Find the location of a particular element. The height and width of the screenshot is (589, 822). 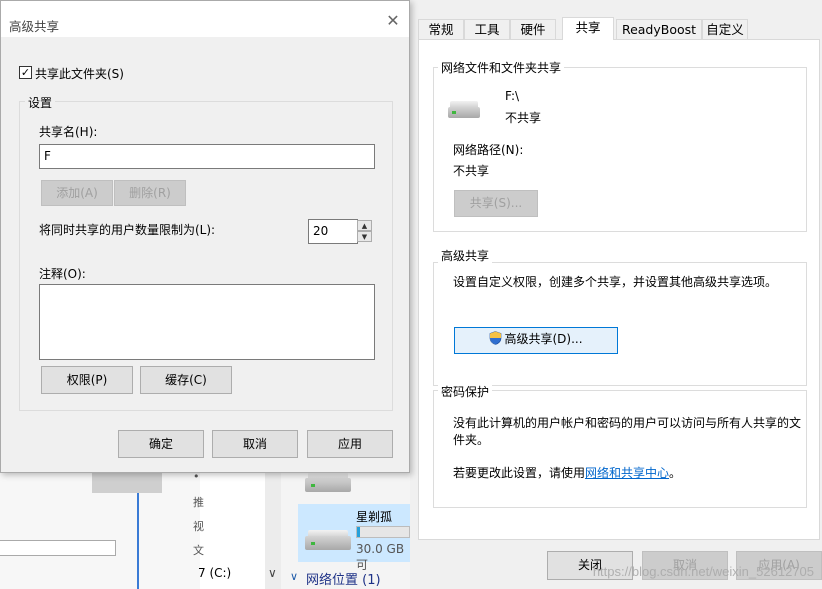

password-change-suffix: 。 is located at coordinates (675, 473).